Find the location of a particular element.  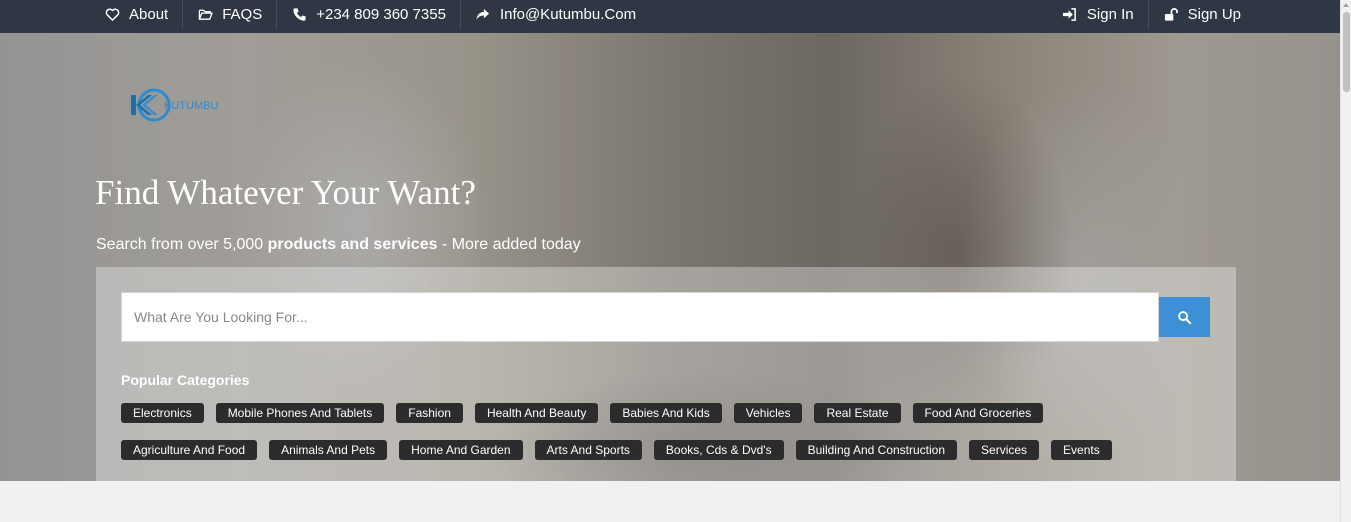

category-tag: Fashion is located at coordinates (429, 413).